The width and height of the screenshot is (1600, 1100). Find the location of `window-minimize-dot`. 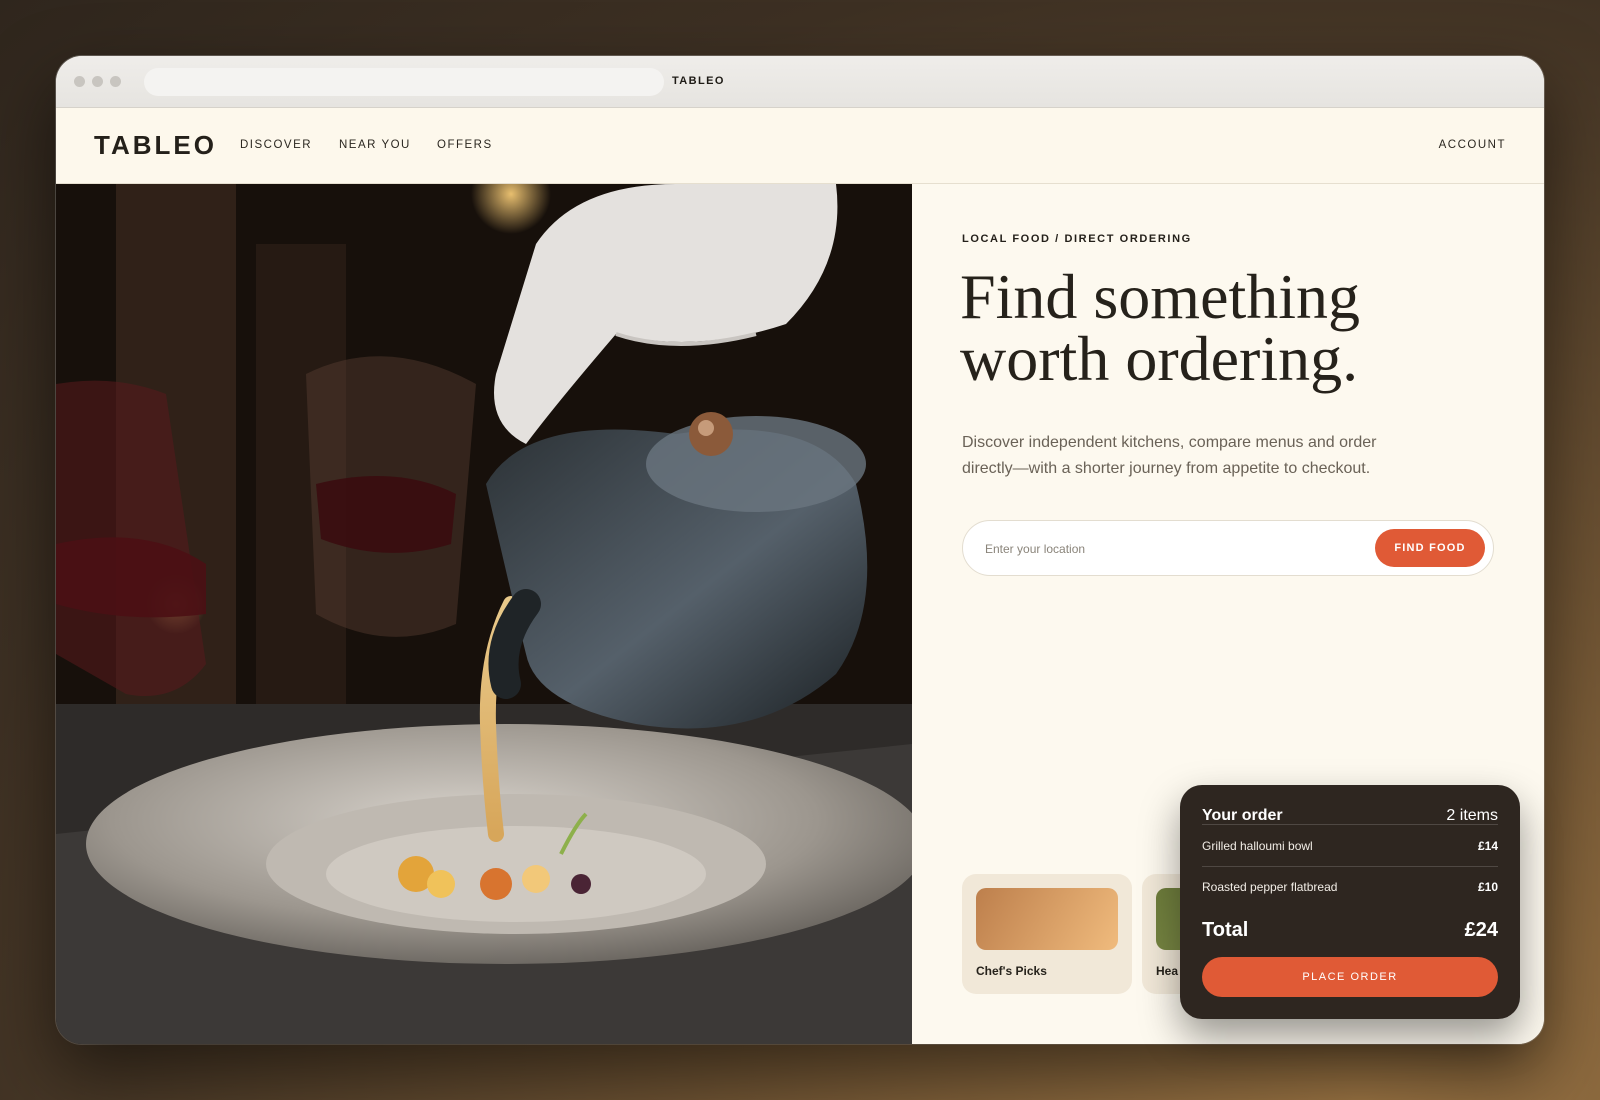

window-minimize-dot is located at coordinates (97, 81).